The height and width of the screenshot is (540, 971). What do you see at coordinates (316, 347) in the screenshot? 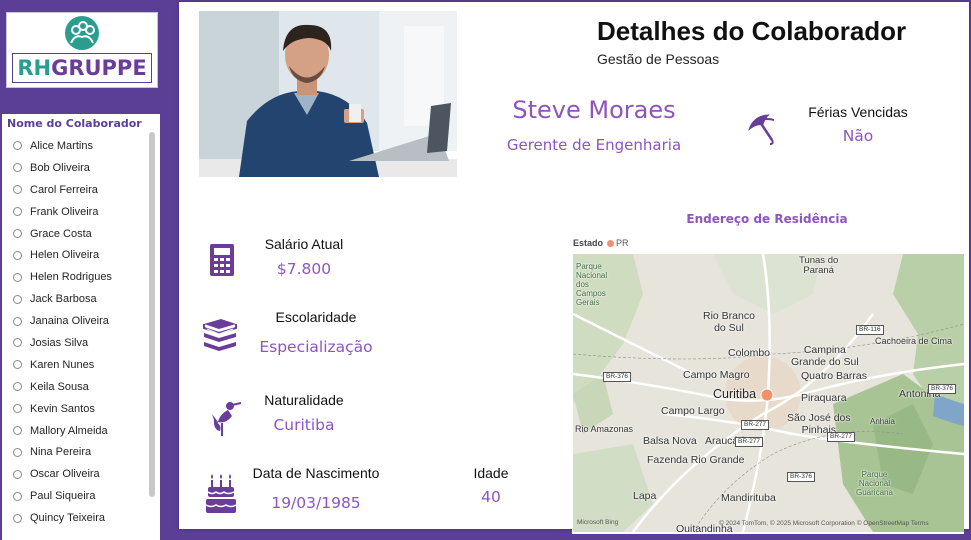
I see `education-value: Especialização` at bounding box center [316, 347].